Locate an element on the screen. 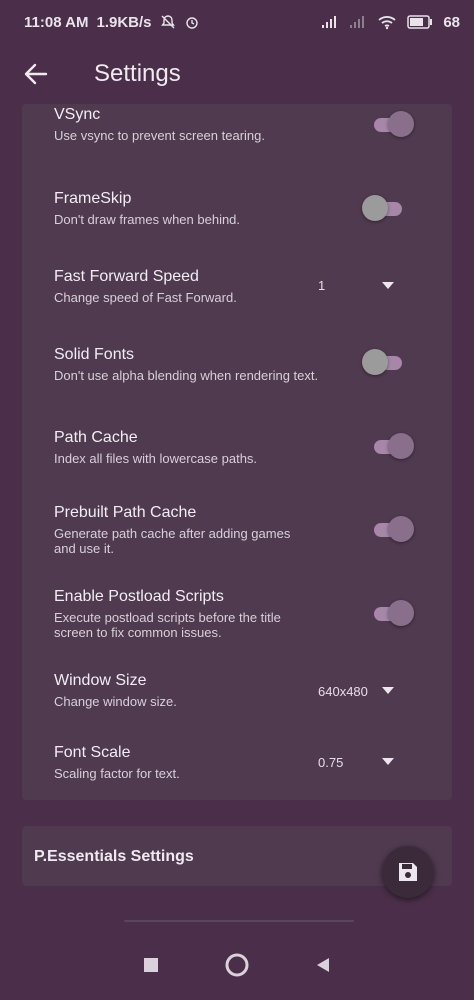  vsync-toggle is located at coordinates (391, 124).